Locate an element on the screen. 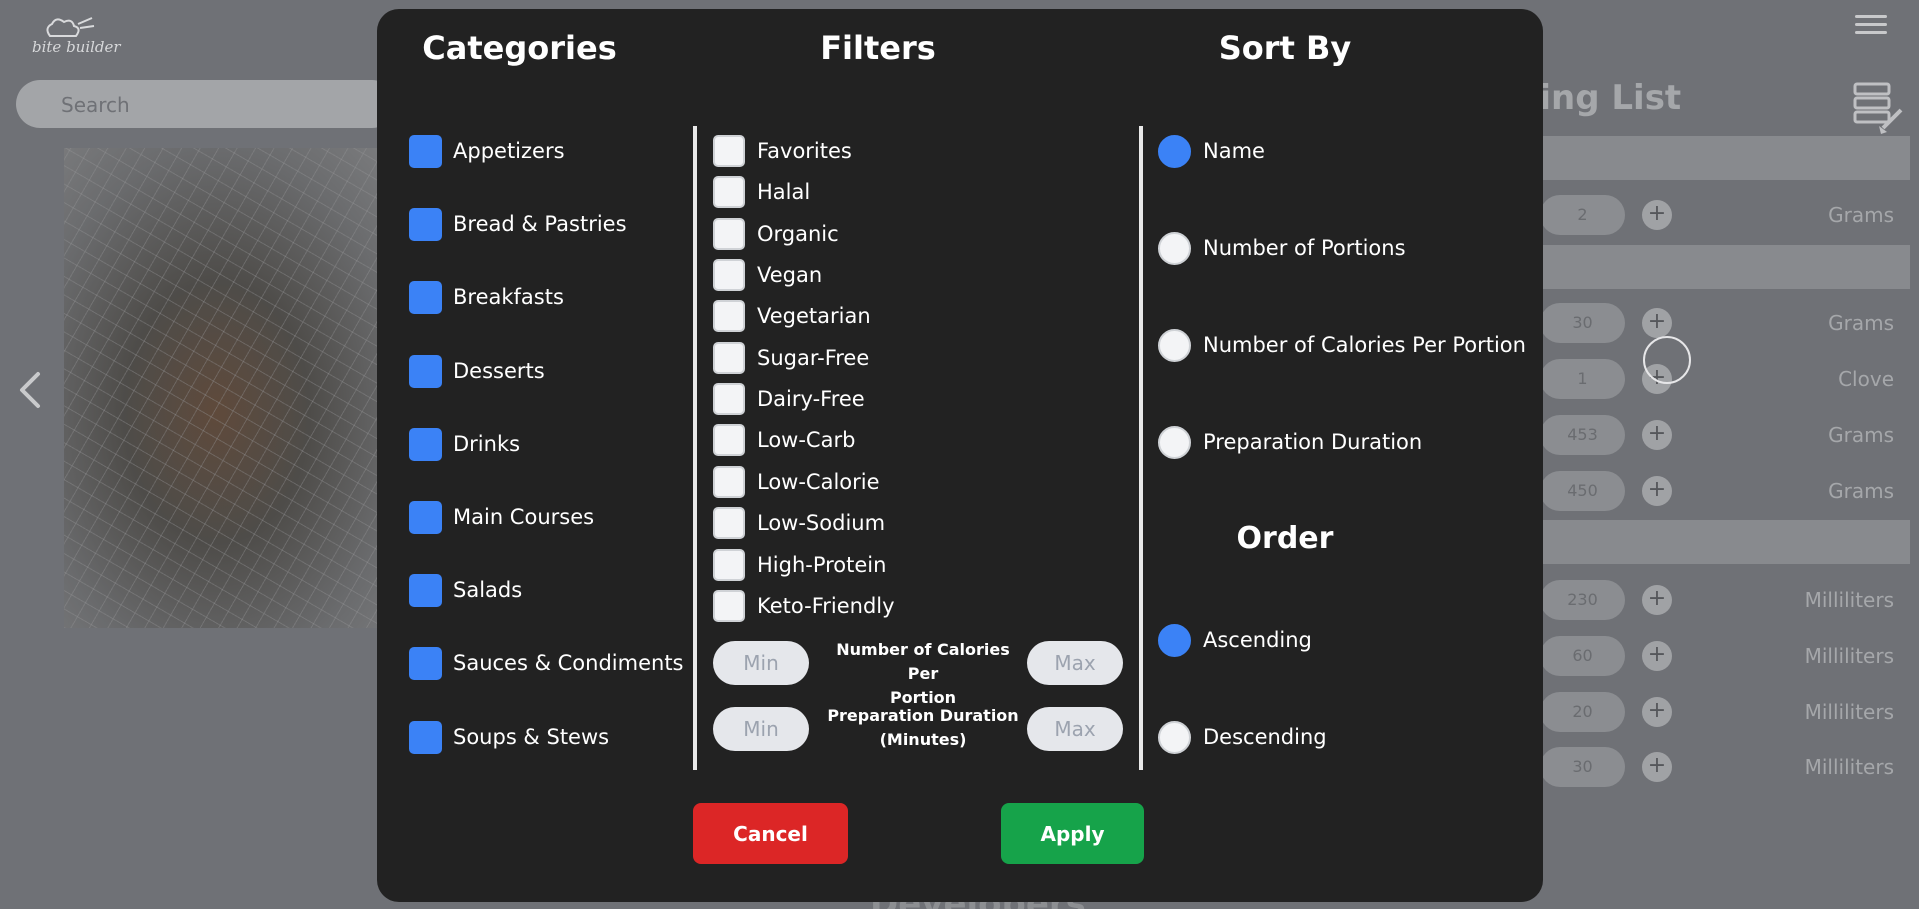 Image resolution: width=1919 pixels, height=909 pixels. sort-option-portions: Number of Portions is located at coordinates (1282, 248).